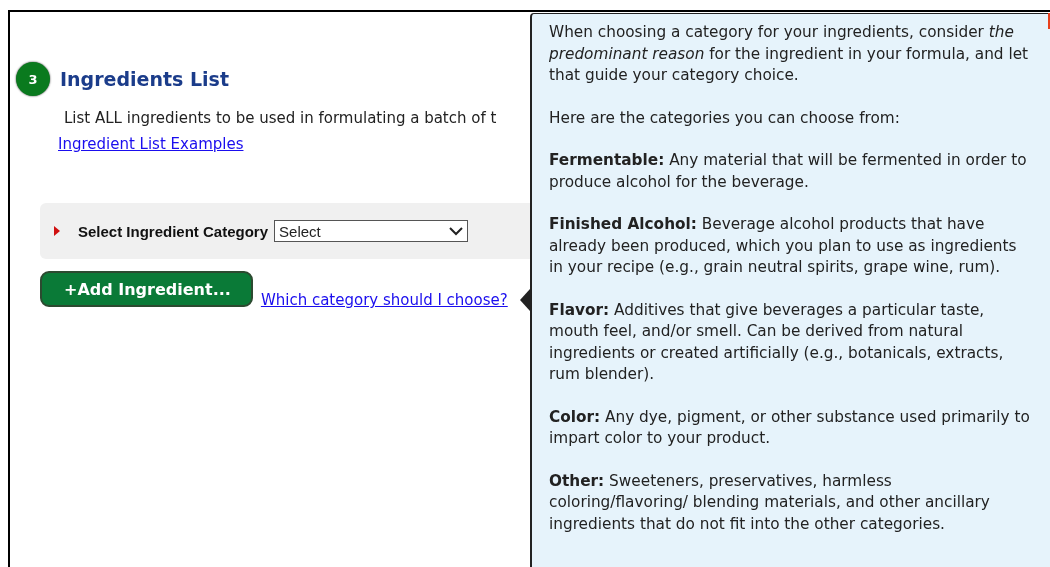 The height and width of the screenshot is (567, 1050). What do you see at coordinates (777, 342) in the screenshot?
I see `help-paragraph: Flavor: Additives that give beverages a particular taste, mouth feel, and/or smell. Can be derived from natural ingredients or created artificially (e.g., botanicals, extracts, rum blender).` at bounding box center [777, 342].